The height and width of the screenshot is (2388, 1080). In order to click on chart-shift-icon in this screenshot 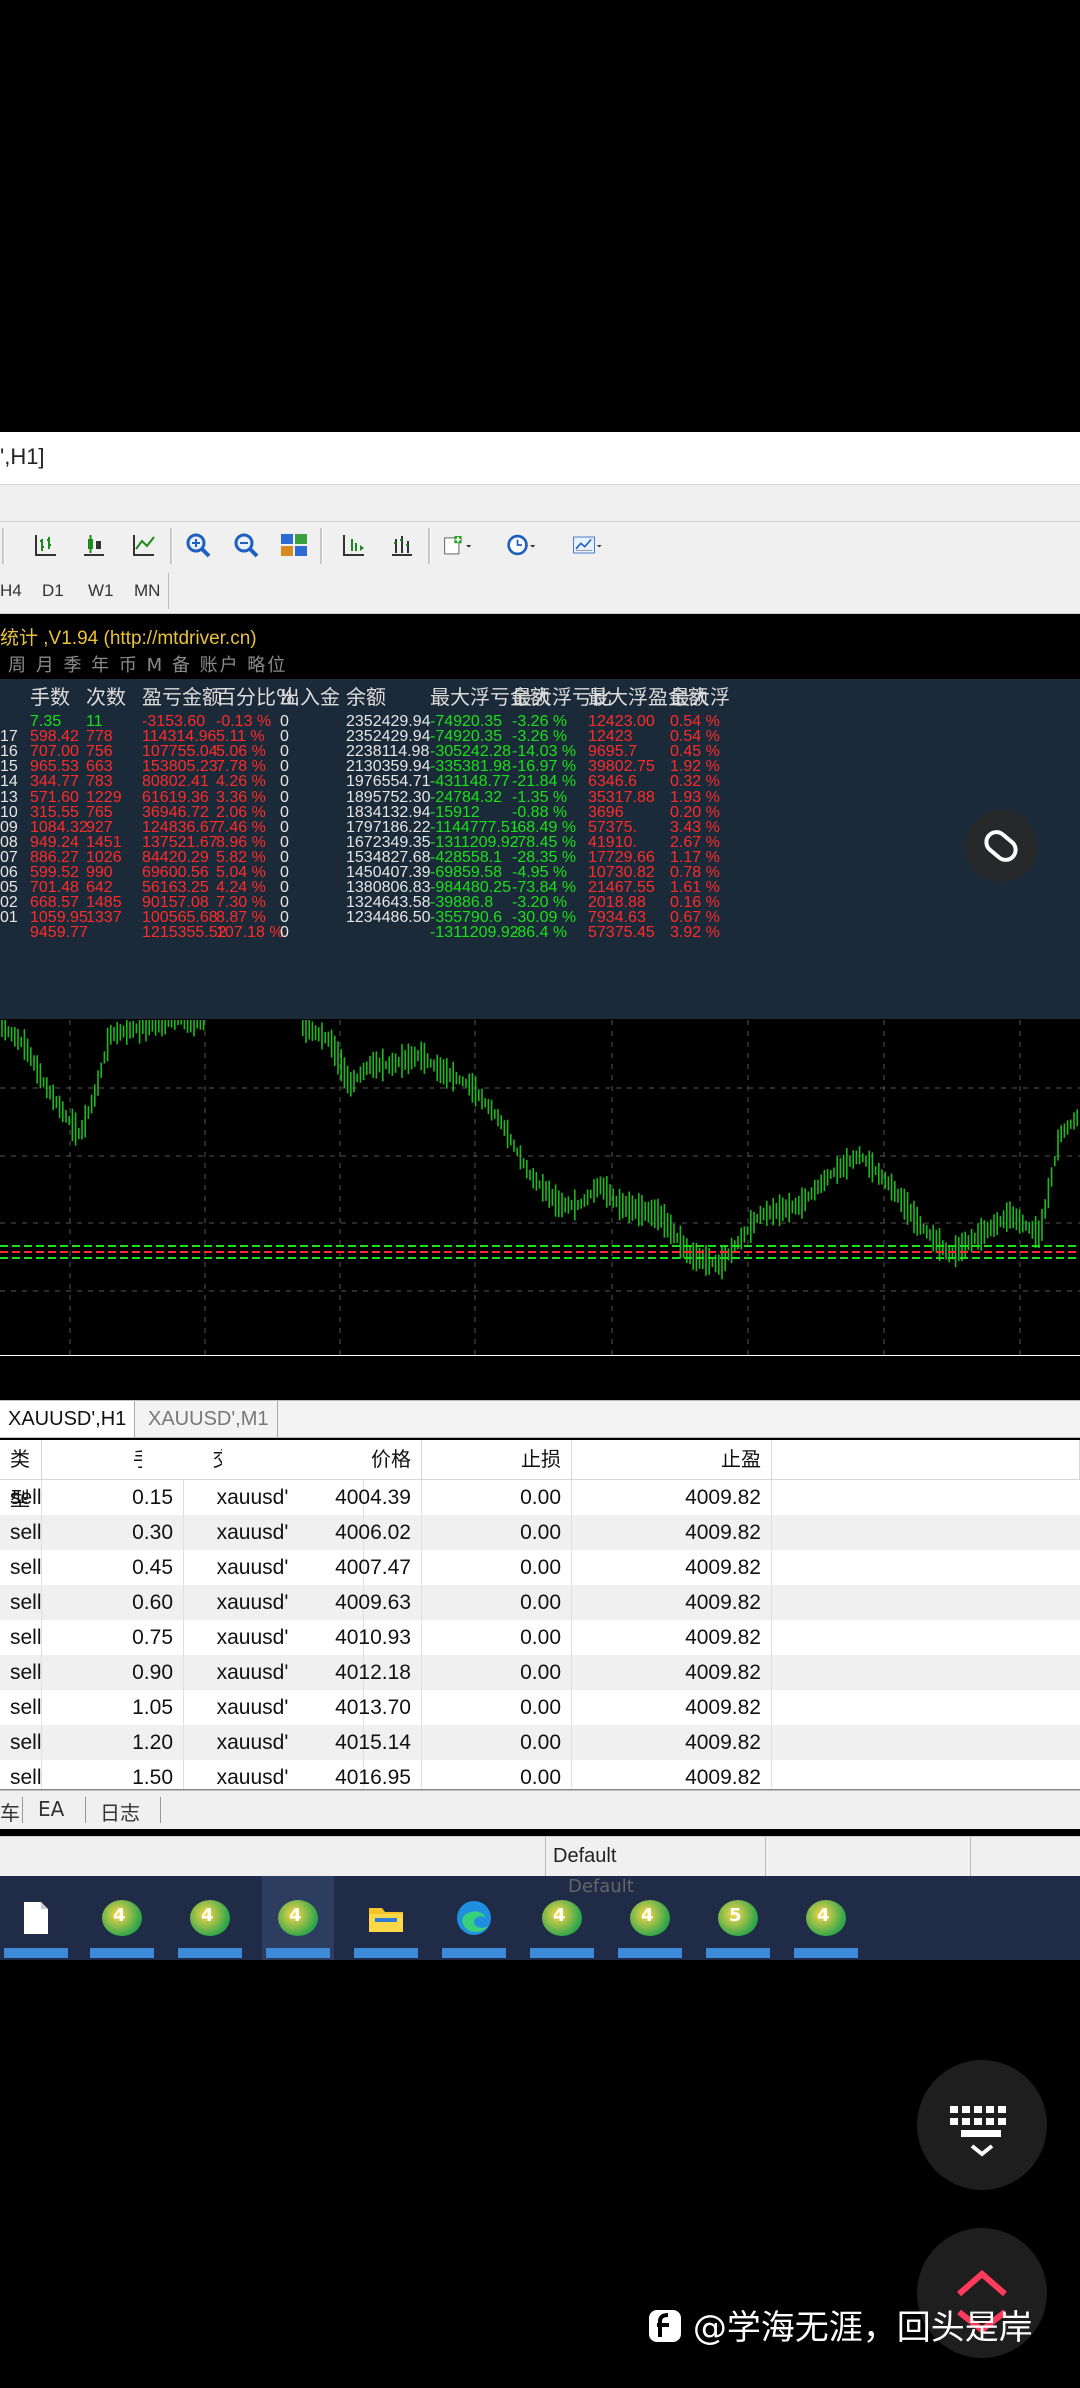, I will do `click(402, 545)`.